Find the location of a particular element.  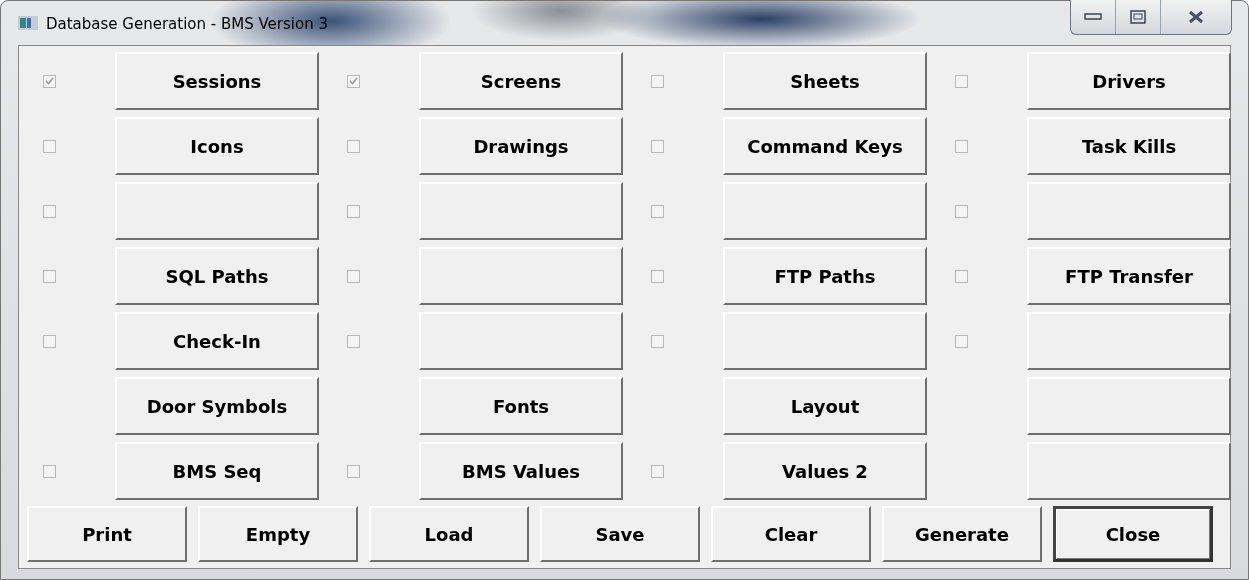

option-button: Values 2 is located at coordinates (825, 471).